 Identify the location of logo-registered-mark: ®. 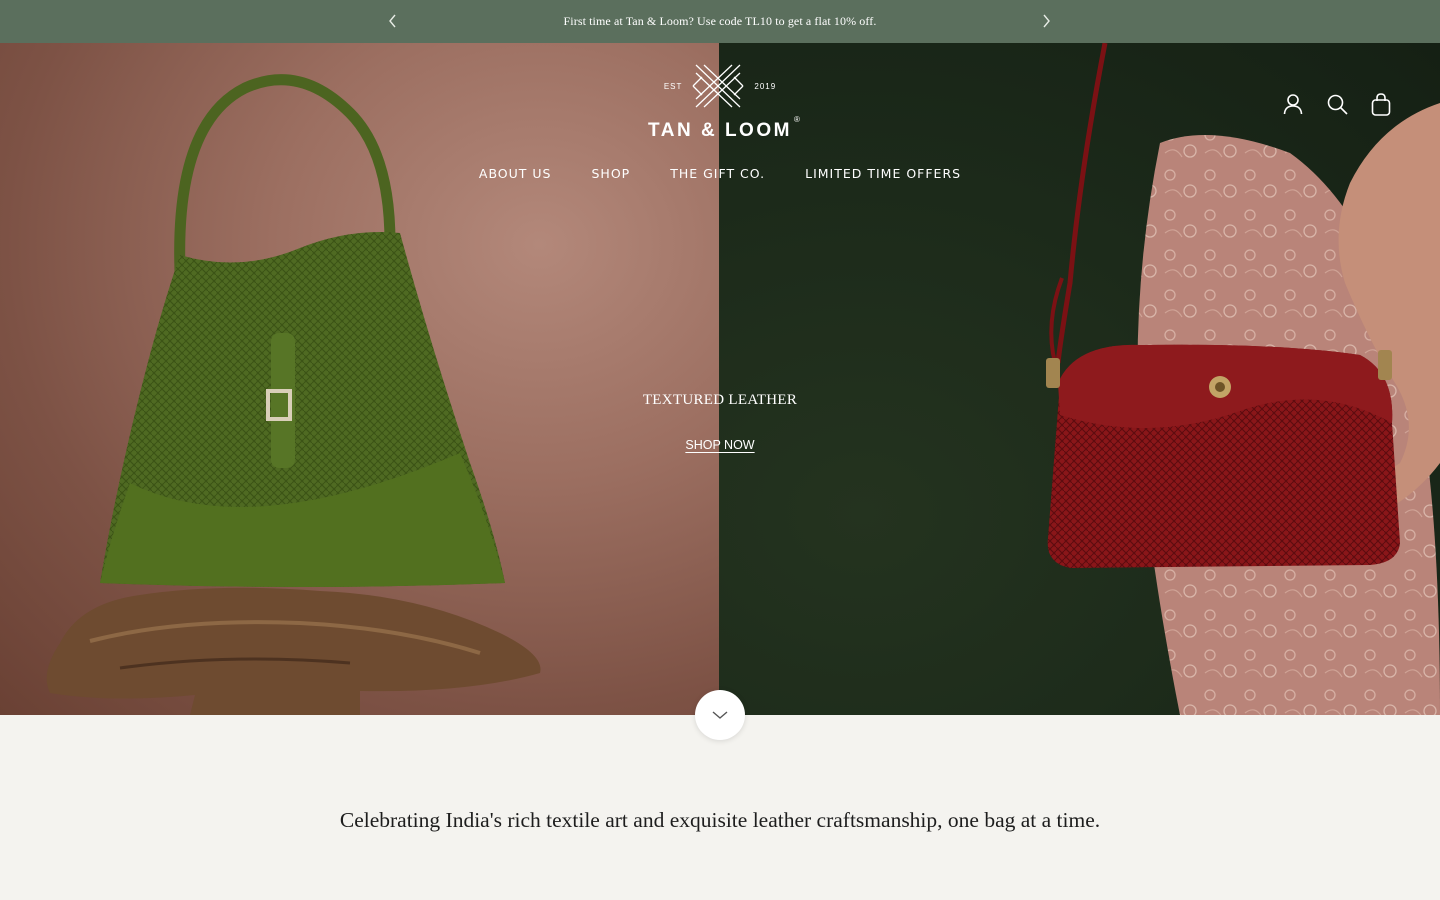
(797, 119).